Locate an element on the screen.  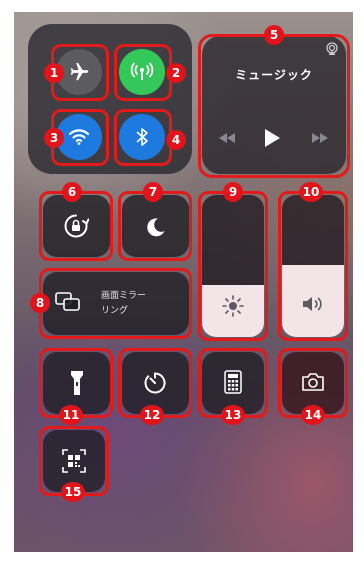
callout-13: 13 is located at coordinates (233, 415).